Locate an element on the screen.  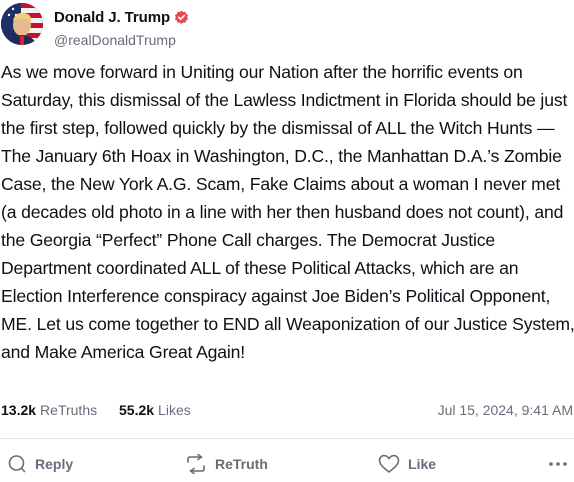
handle: @realDonaldTrump is located at coordinates (115, 40).